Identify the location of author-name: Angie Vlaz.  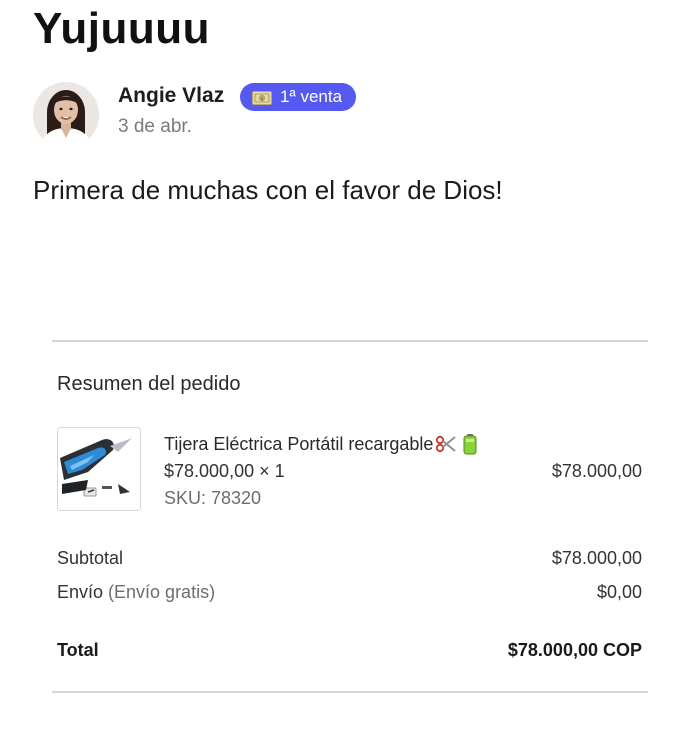
(171, 96).